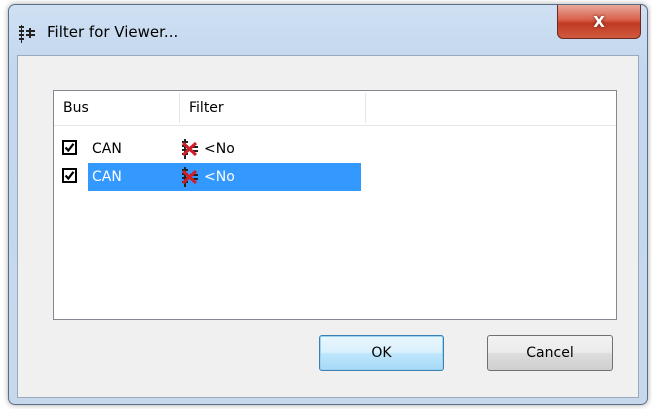 This screenshot has width=652, height=409. What do you see at coordinates (107, 163) in the screenshot?
I see `bus-name: CAN 1` at bounding box center [107, 163].